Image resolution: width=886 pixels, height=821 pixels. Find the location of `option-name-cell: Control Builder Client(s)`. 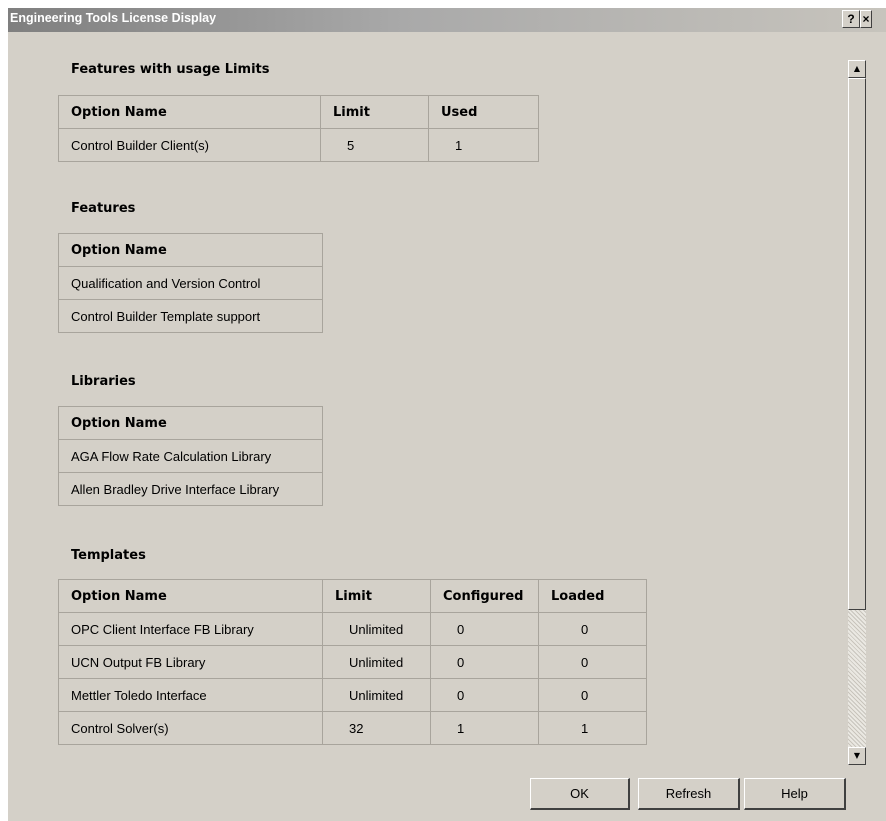

option-name-cell: Control Builder Client(s) is located at coordinates (189, 145).